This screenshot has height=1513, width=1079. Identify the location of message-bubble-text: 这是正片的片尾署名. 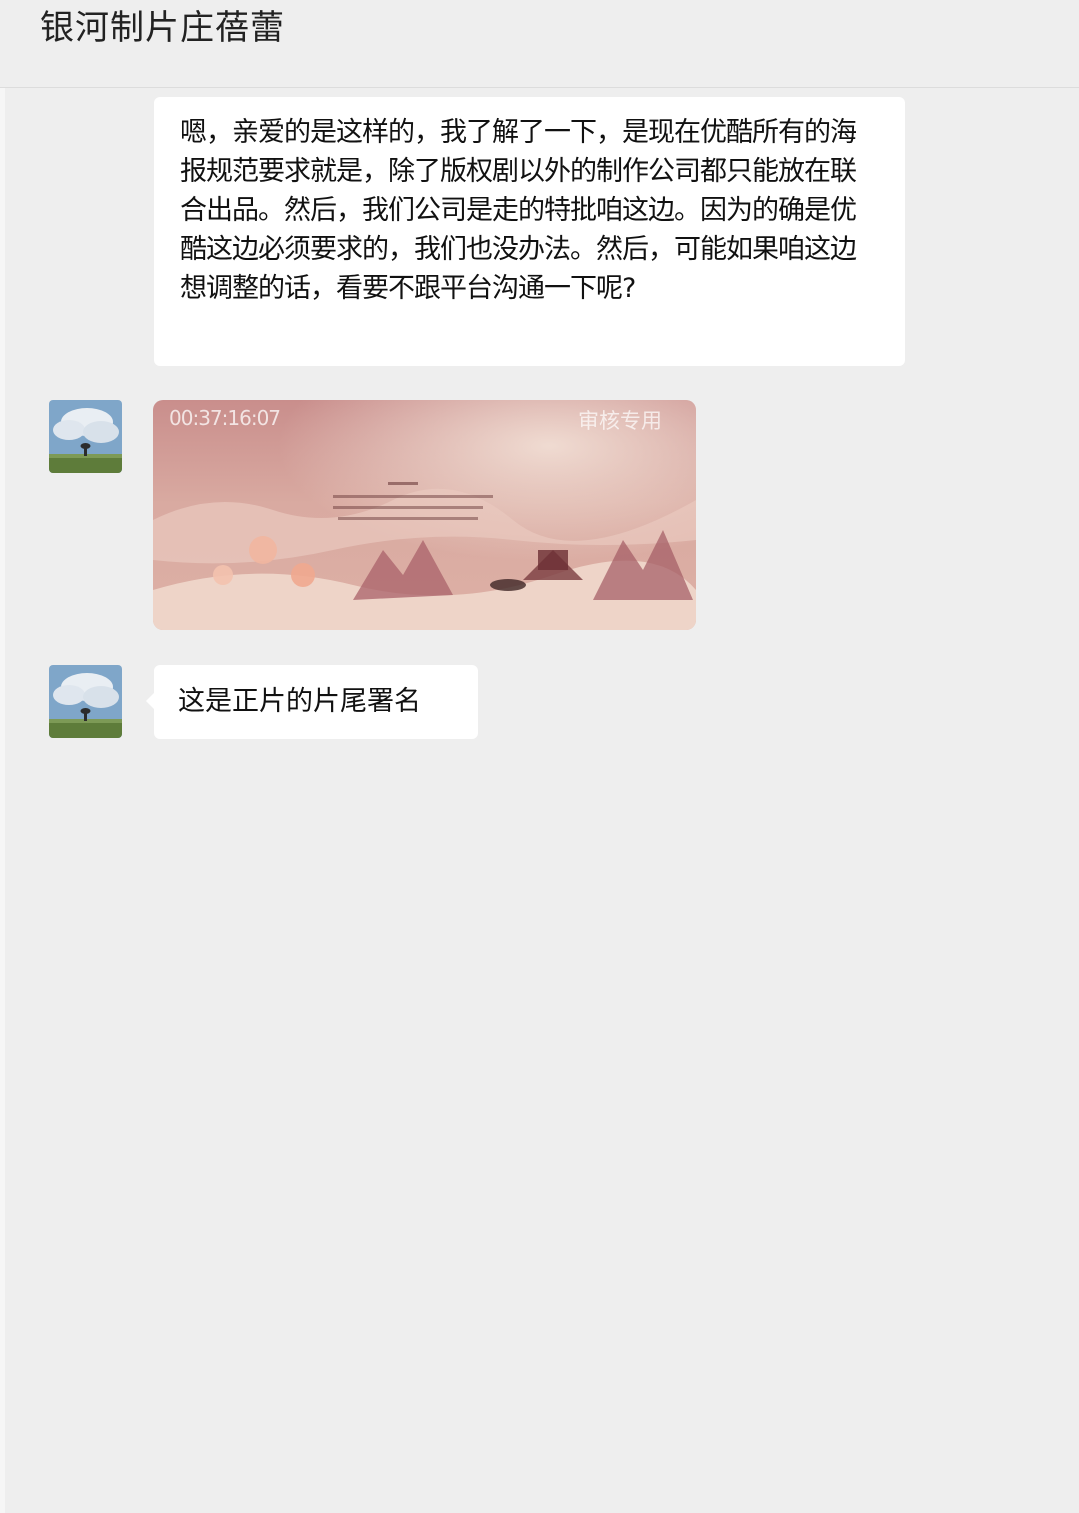
(312, 702).